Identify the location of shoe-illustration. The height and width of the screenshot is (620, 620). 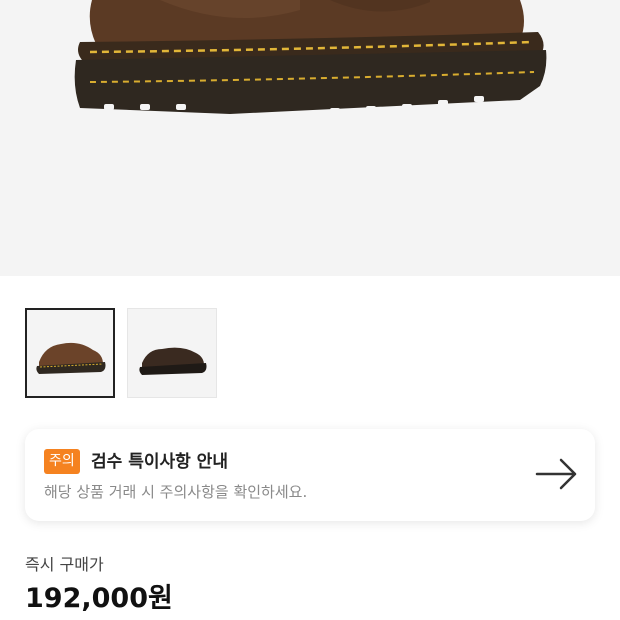
(310, 57).